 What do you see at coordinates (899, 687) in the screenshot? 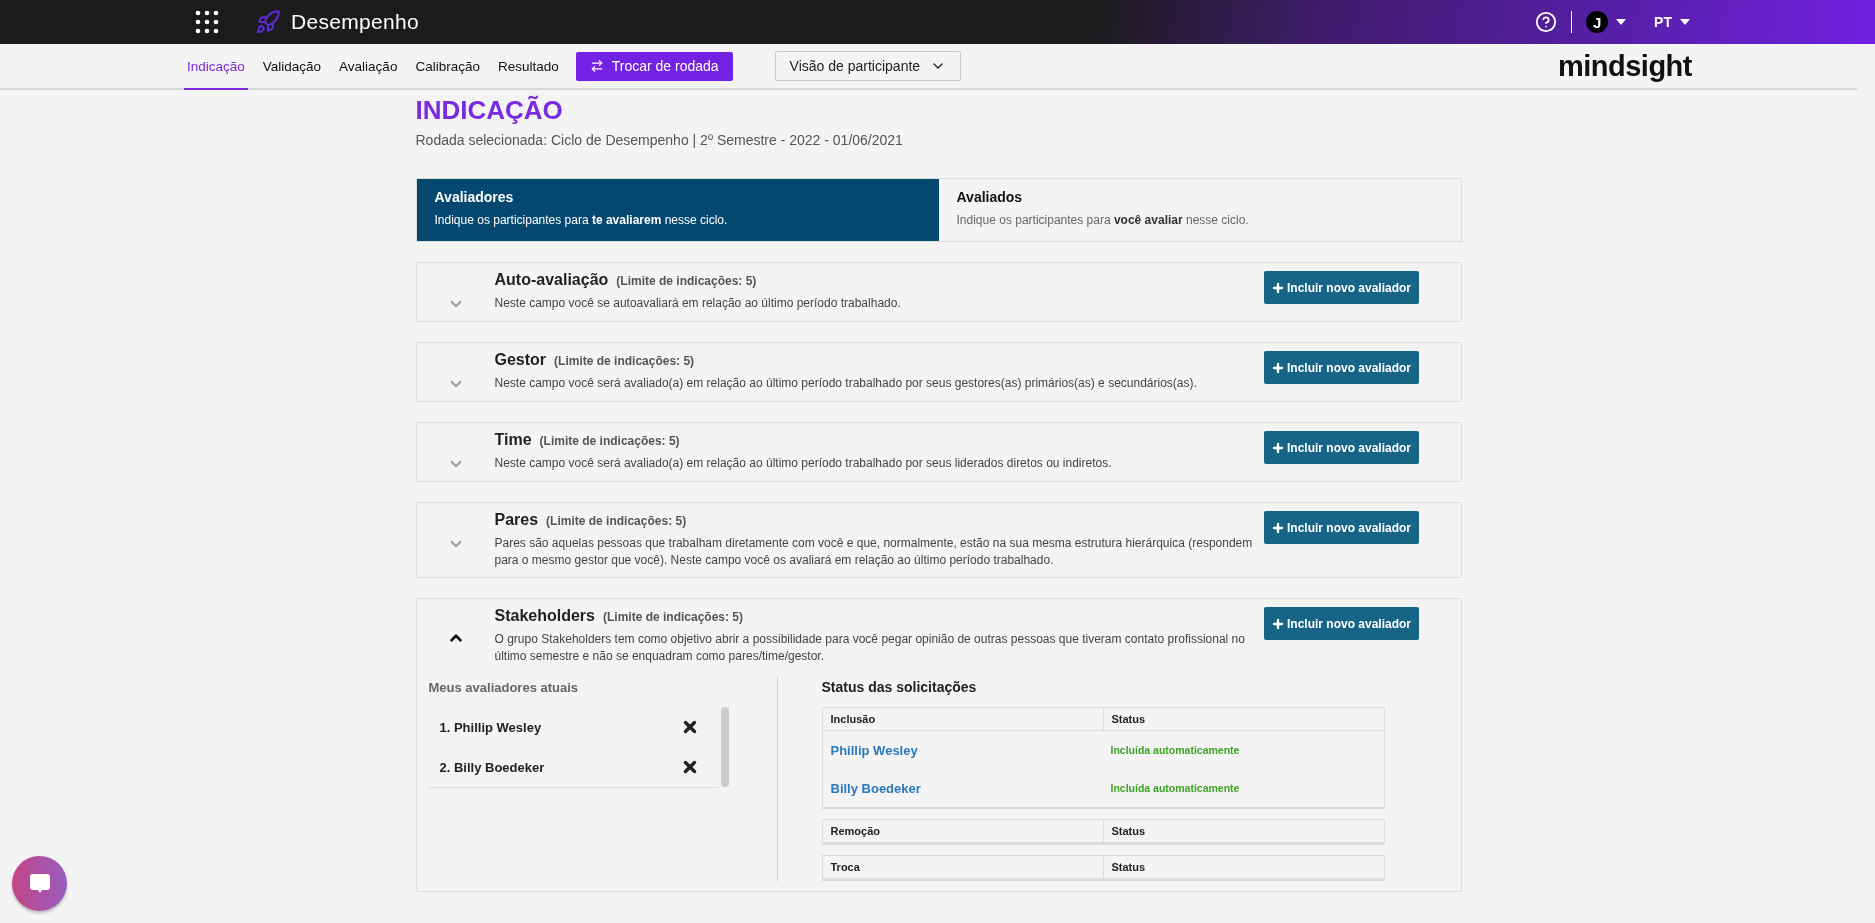
I see `status-title: Status das solicitações` at bounding box center [899, 687].